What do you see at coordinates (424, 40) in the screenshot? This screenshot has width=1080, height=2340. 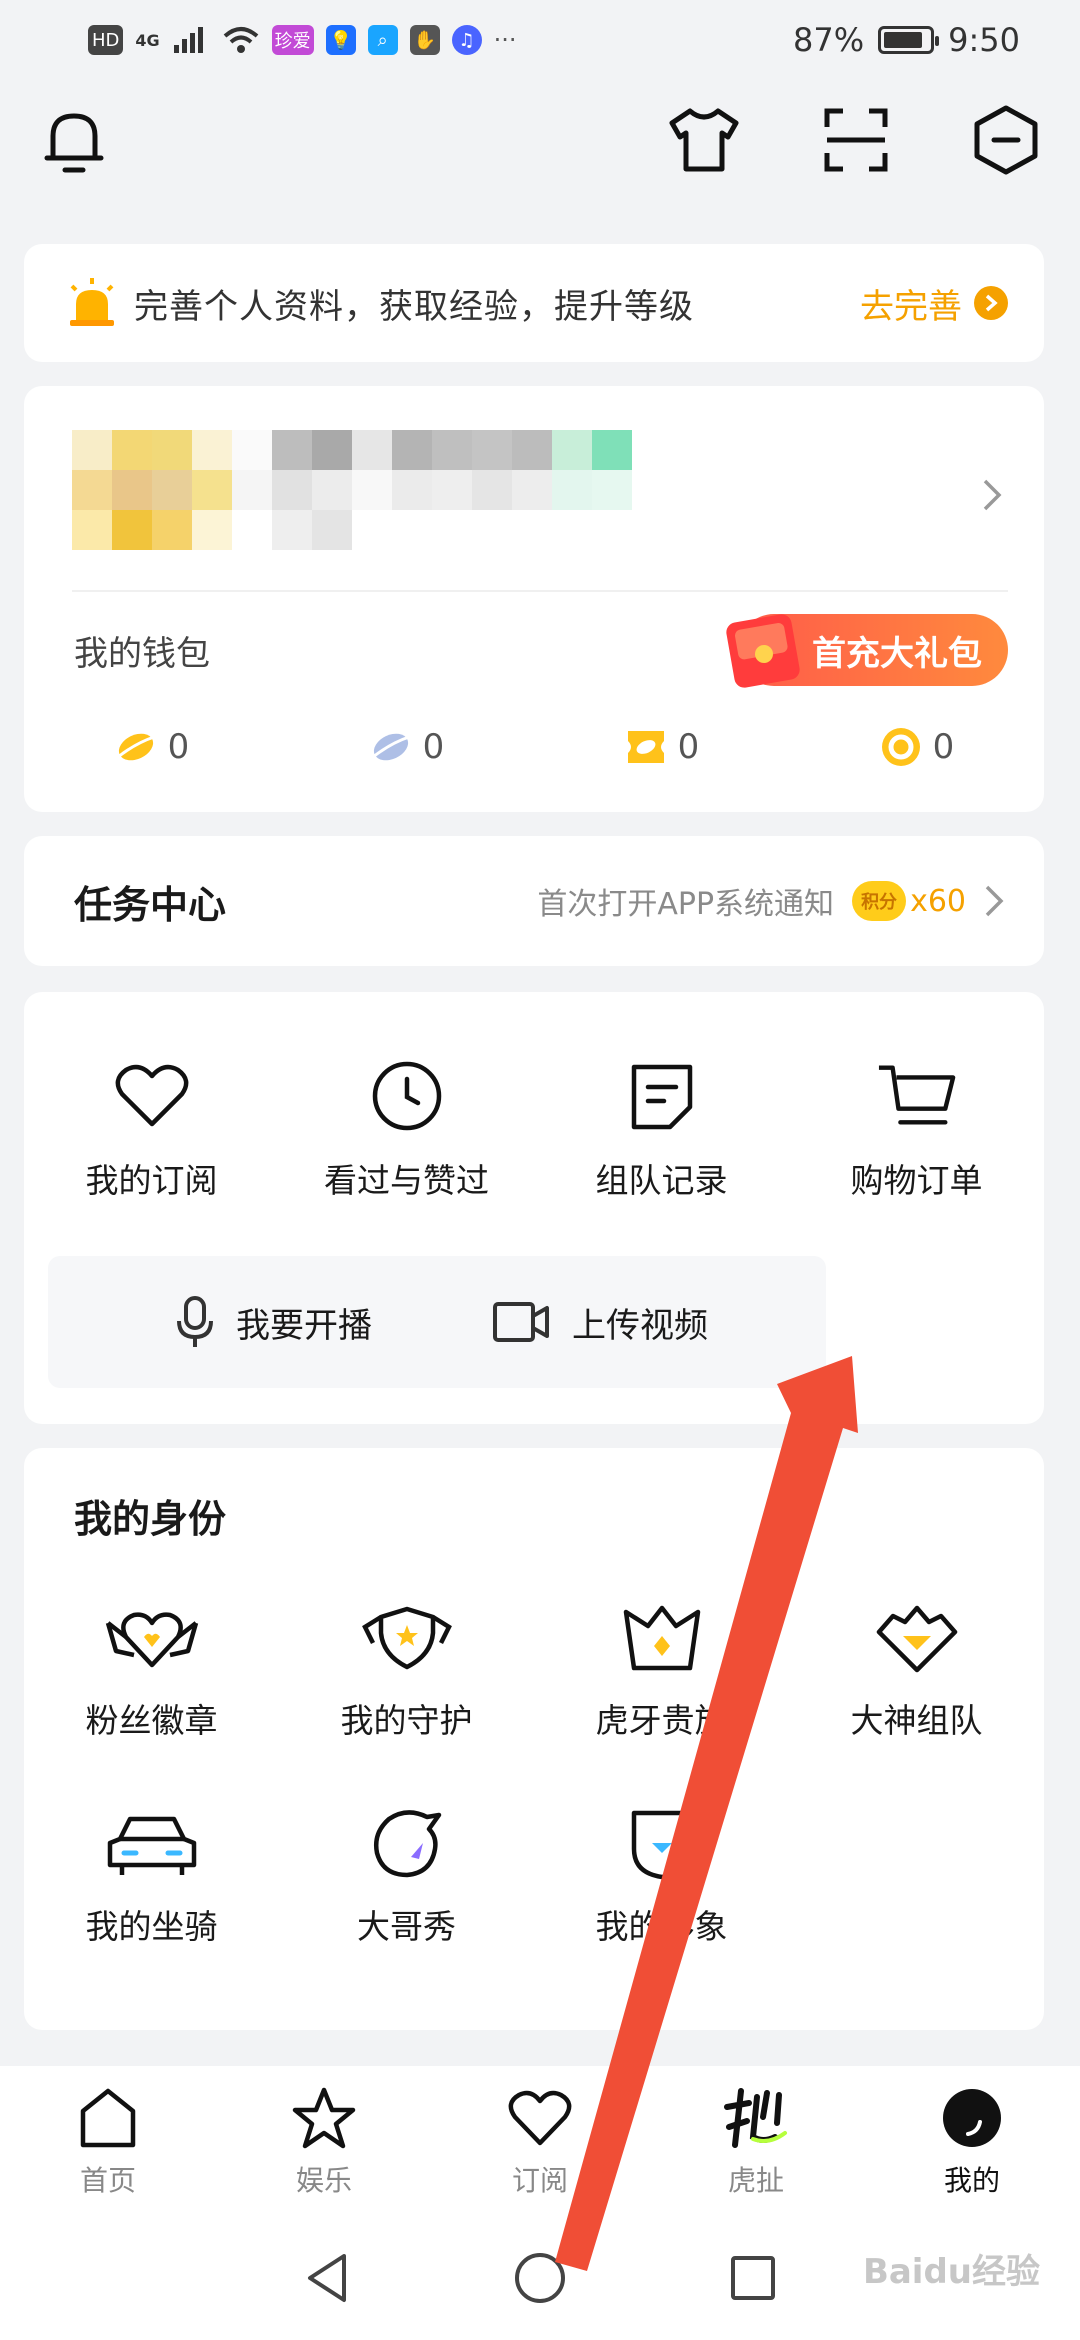 I see `hand-app-icon: ✋` at bounding box center [424, 40].